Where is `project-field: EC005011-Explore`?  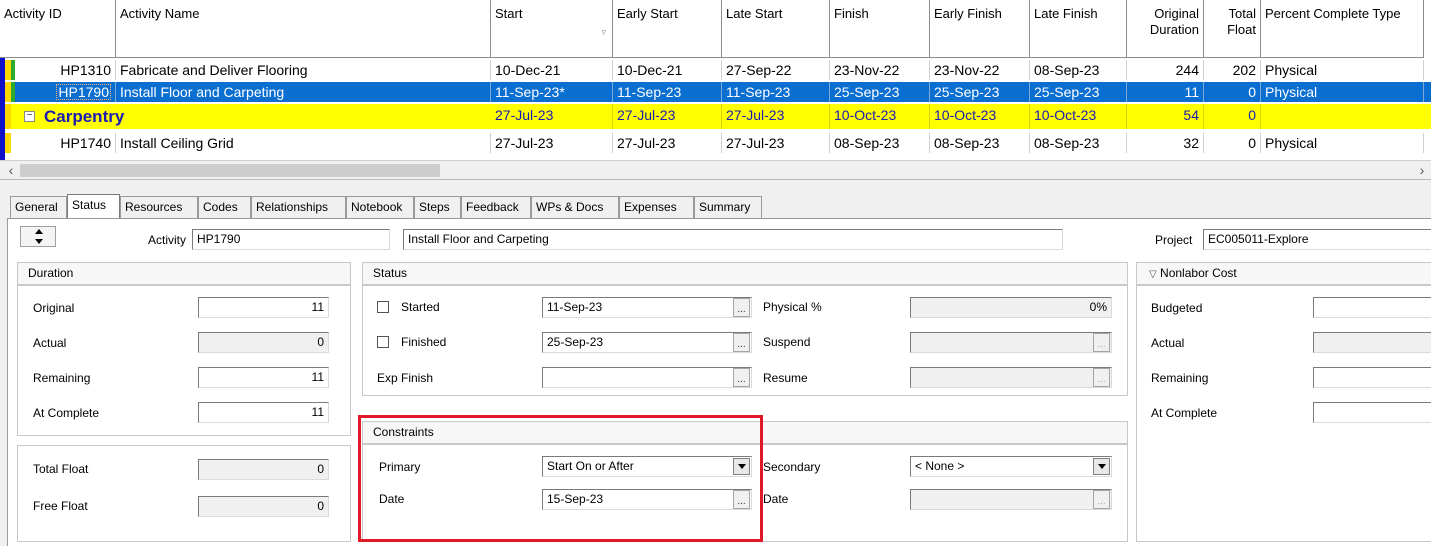 project-field: EC005011-Explore is located at coordinates (1317, 239).